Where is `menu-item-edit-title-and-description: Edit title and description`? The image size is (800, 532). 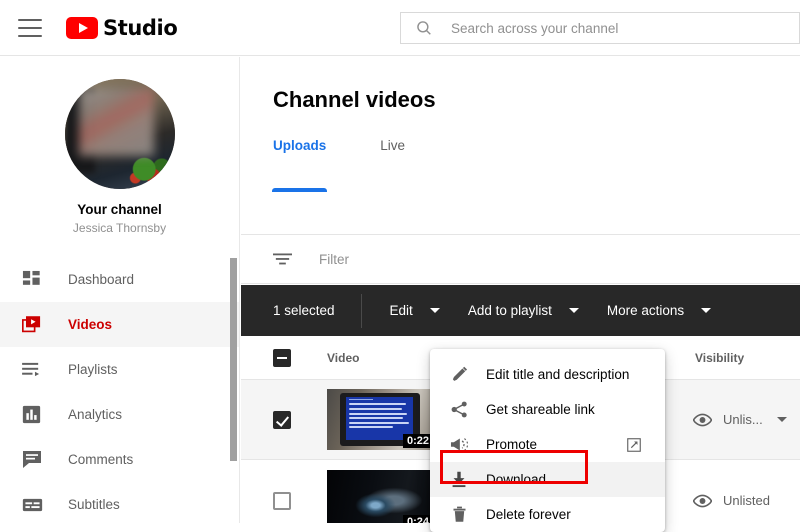
menu-item-edit-title-and-description: Edit title and description is located at coordinates (547, 374).